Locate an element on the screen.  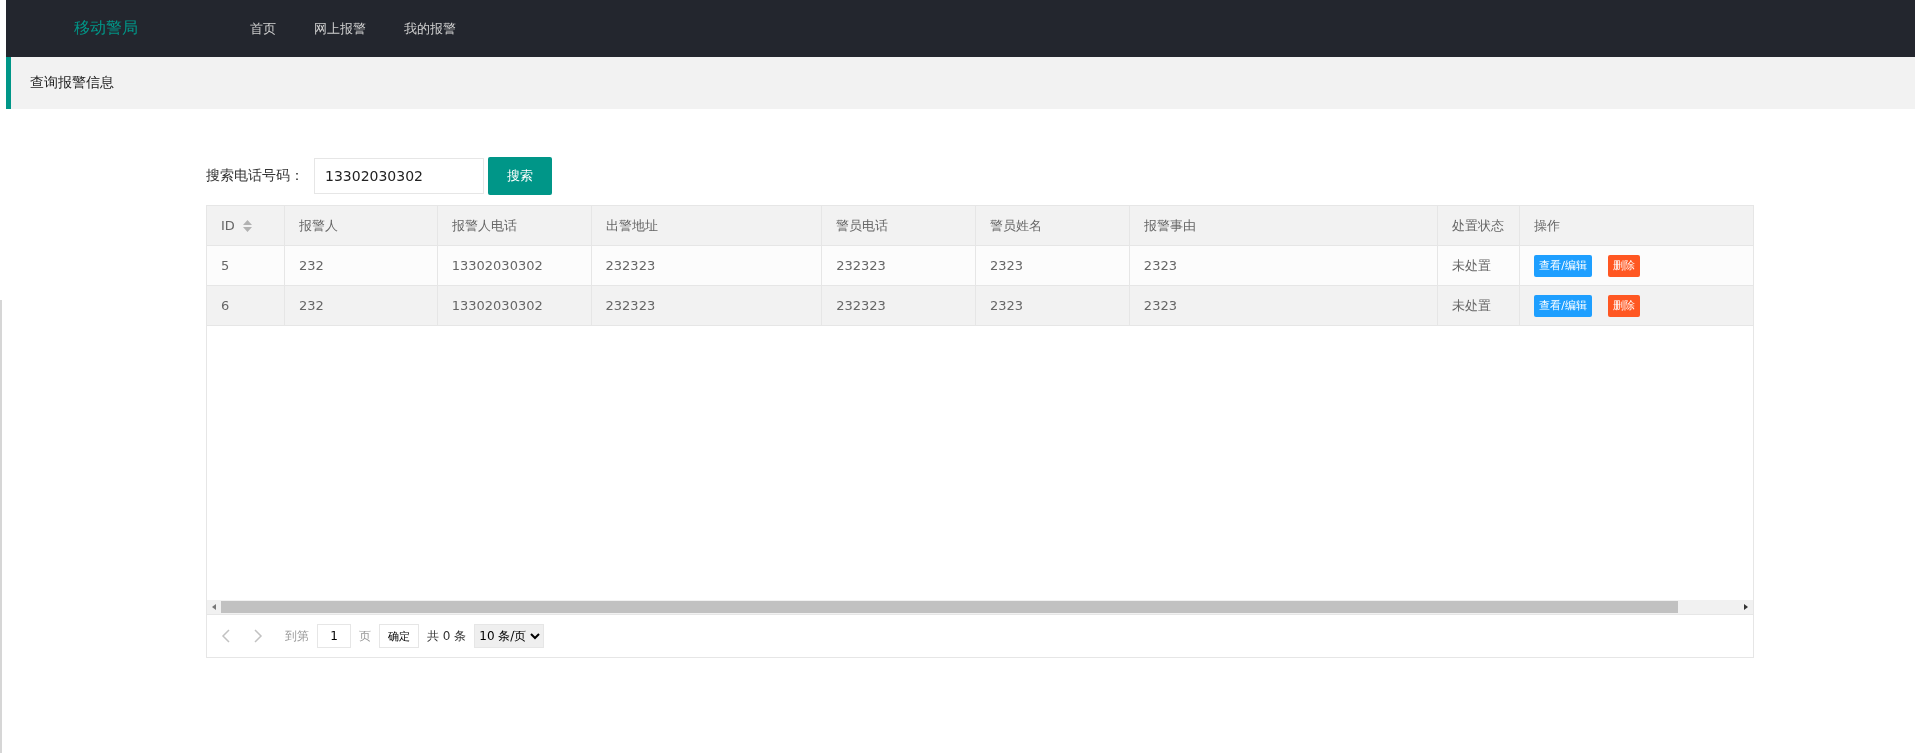
page-size-select: 10 条/页 is located at coordinates (509, 636).